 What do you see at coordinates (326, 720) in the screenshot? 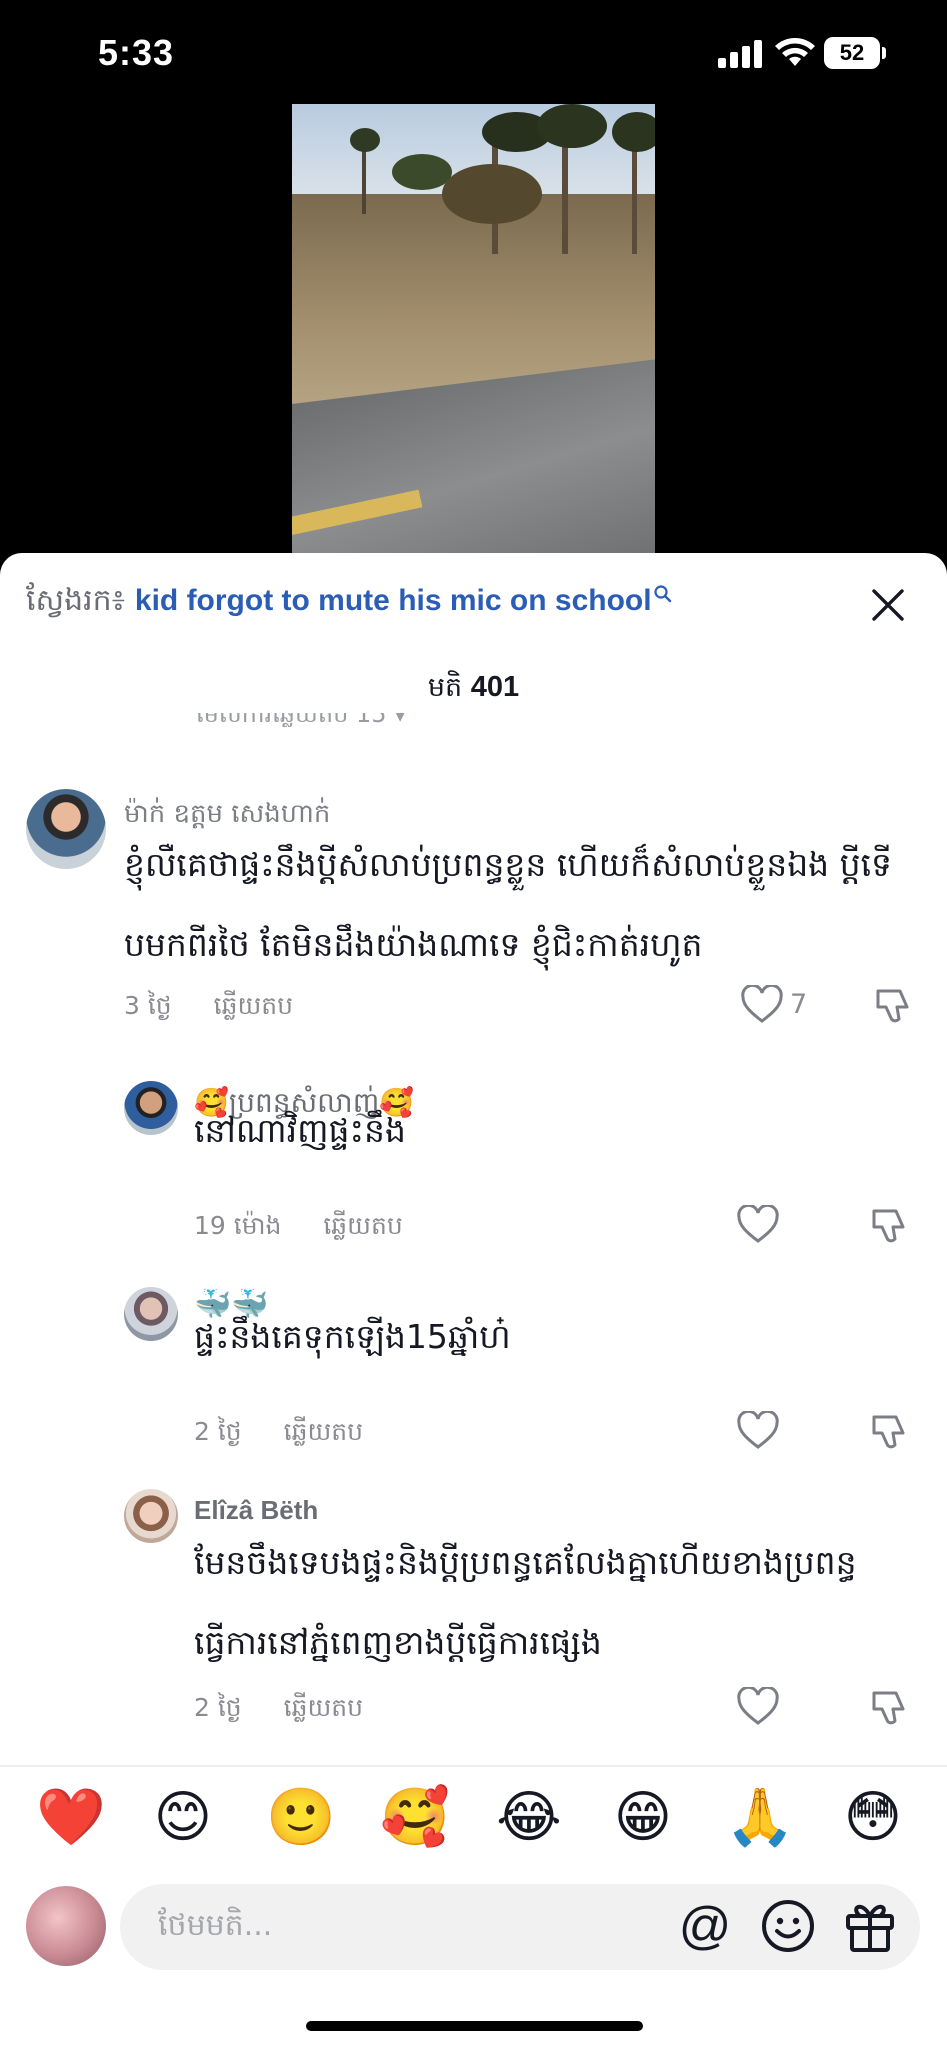
I see `view-replies-cutoff: មើលការឆ្លើយតប 15 ▾` at bounding box center [326, 720].